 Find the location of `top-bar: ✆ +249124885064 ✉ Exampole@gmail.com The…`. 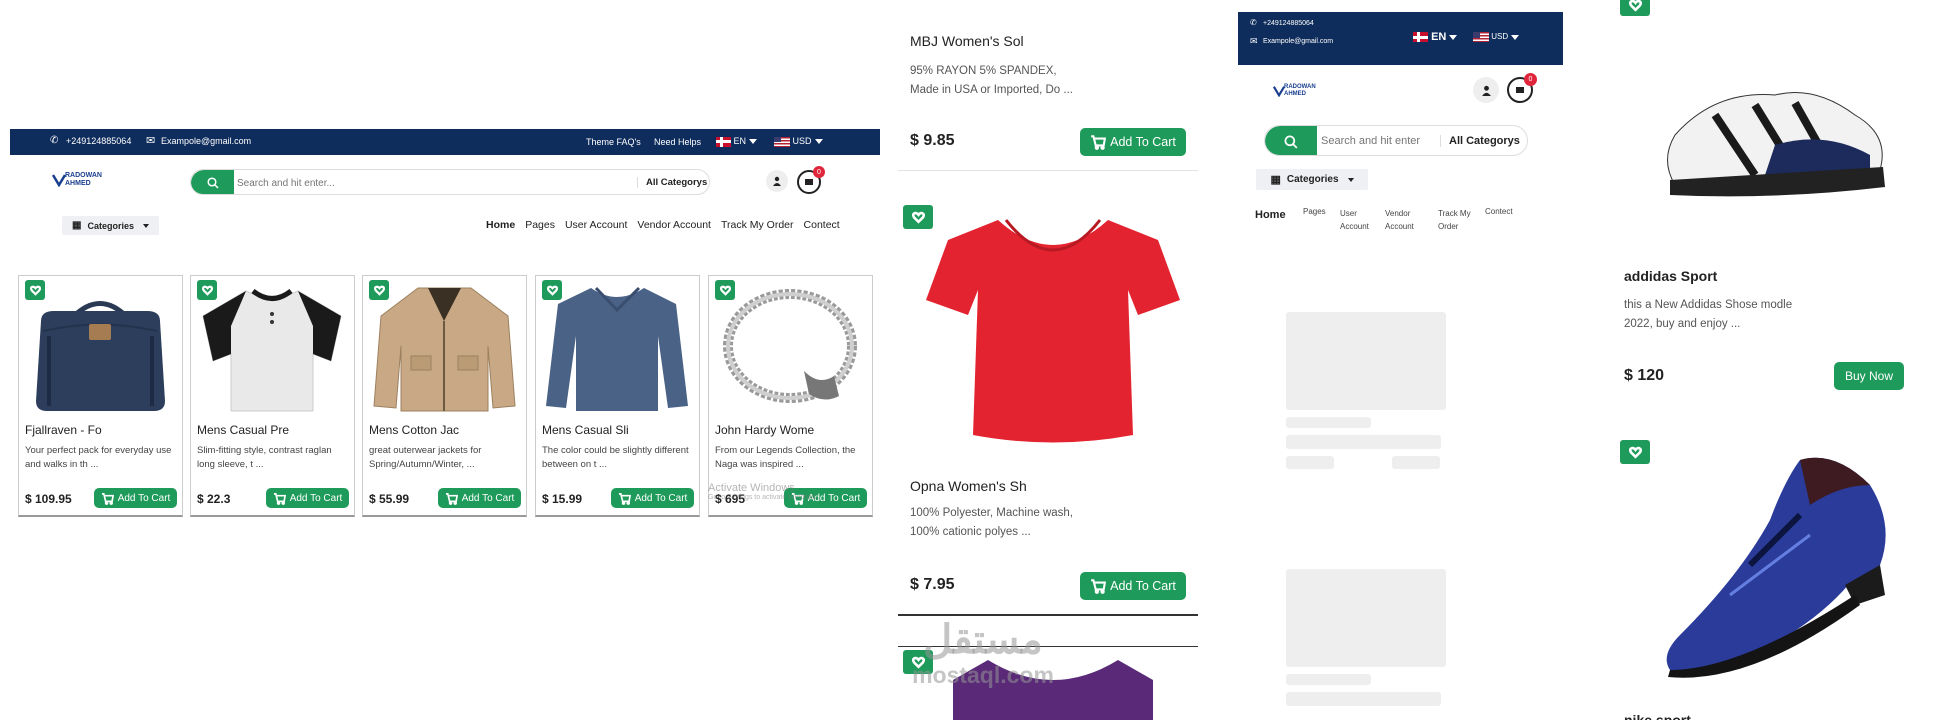

top-bar: ✆ +249124885064 ✉ Exampole@gmail.com The… is located at coordinates (445, 142).